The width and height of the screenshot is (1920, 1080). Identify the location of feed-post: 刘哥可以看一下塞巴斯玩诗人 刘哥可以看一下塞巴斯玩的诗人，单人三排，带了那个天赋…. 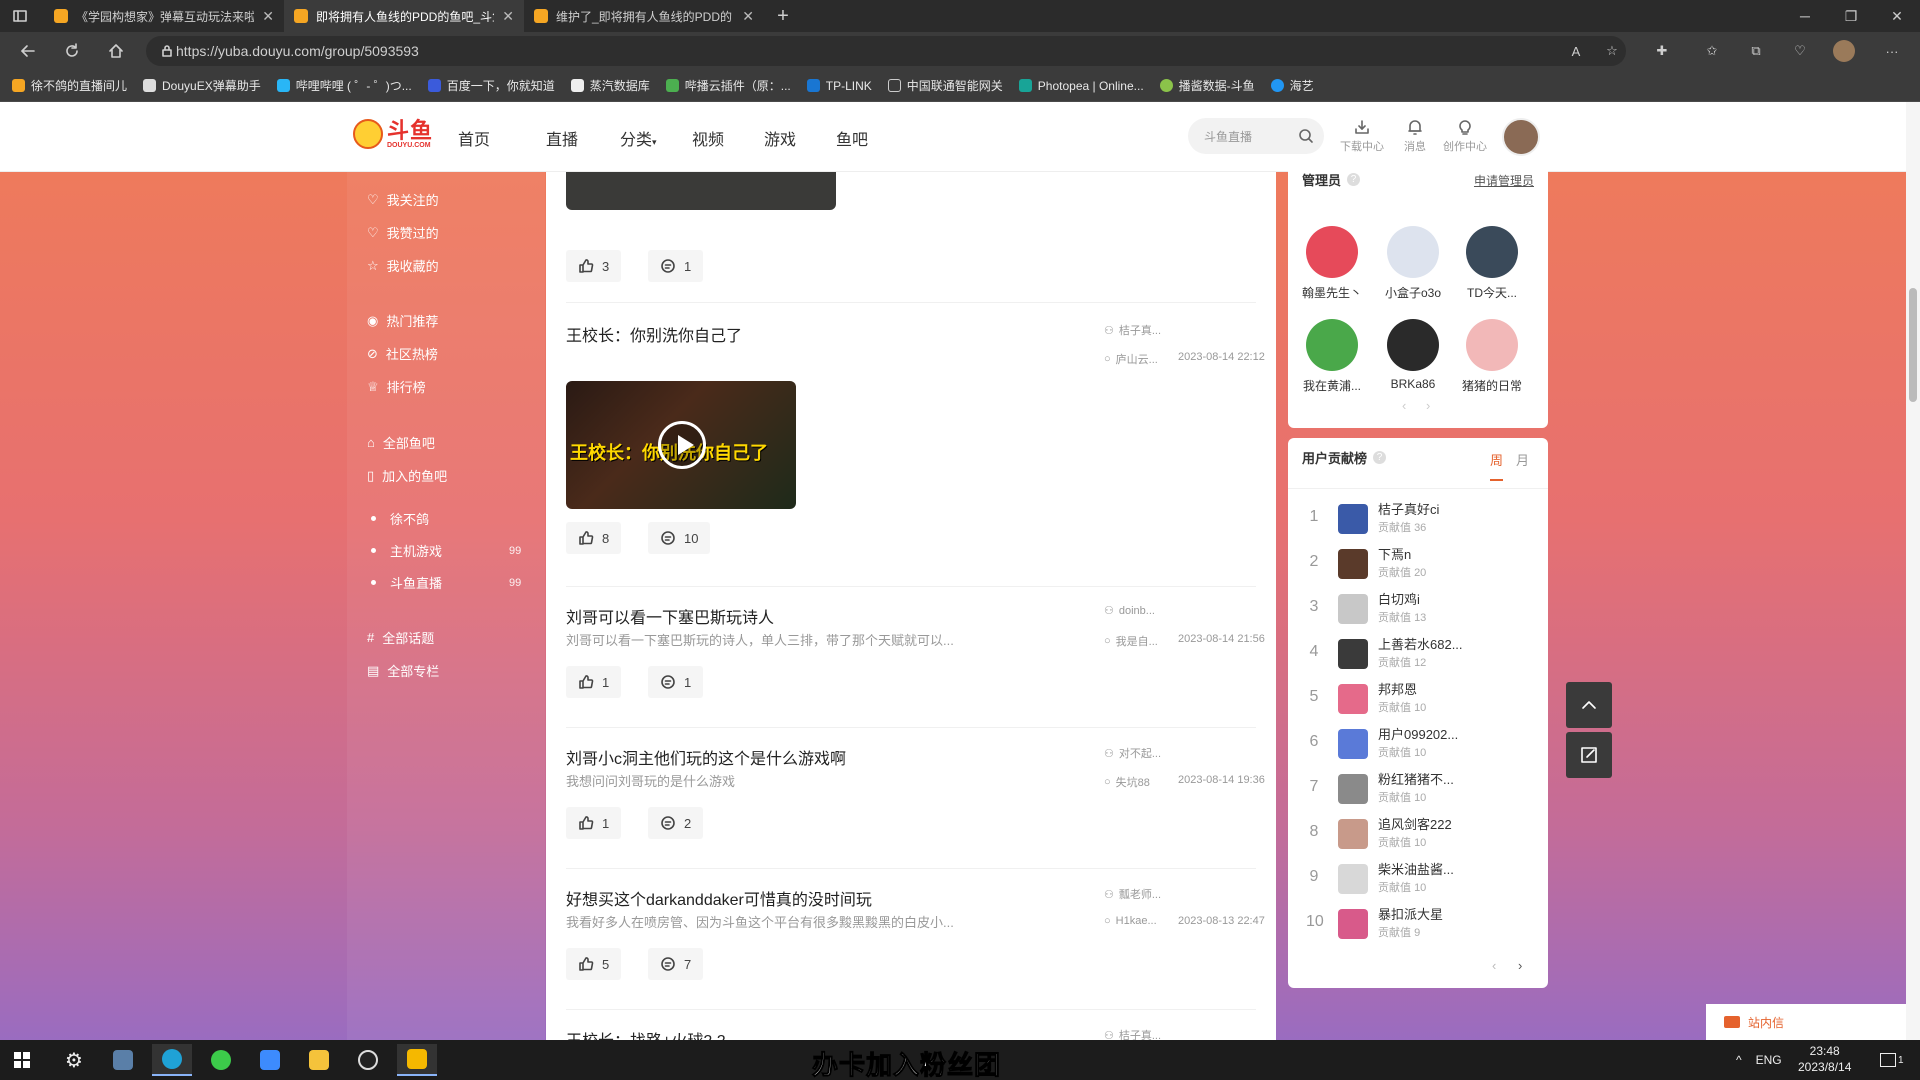
(915, 664).